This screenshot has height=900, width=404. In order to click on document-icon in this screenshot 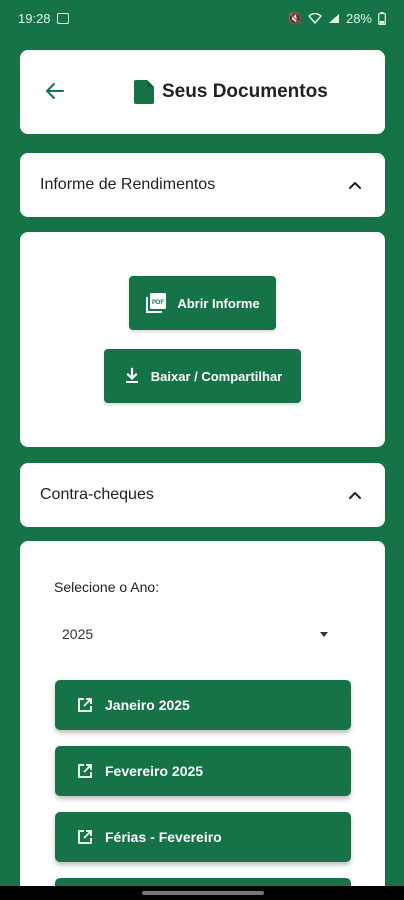, I will do `click(144, 92)`.